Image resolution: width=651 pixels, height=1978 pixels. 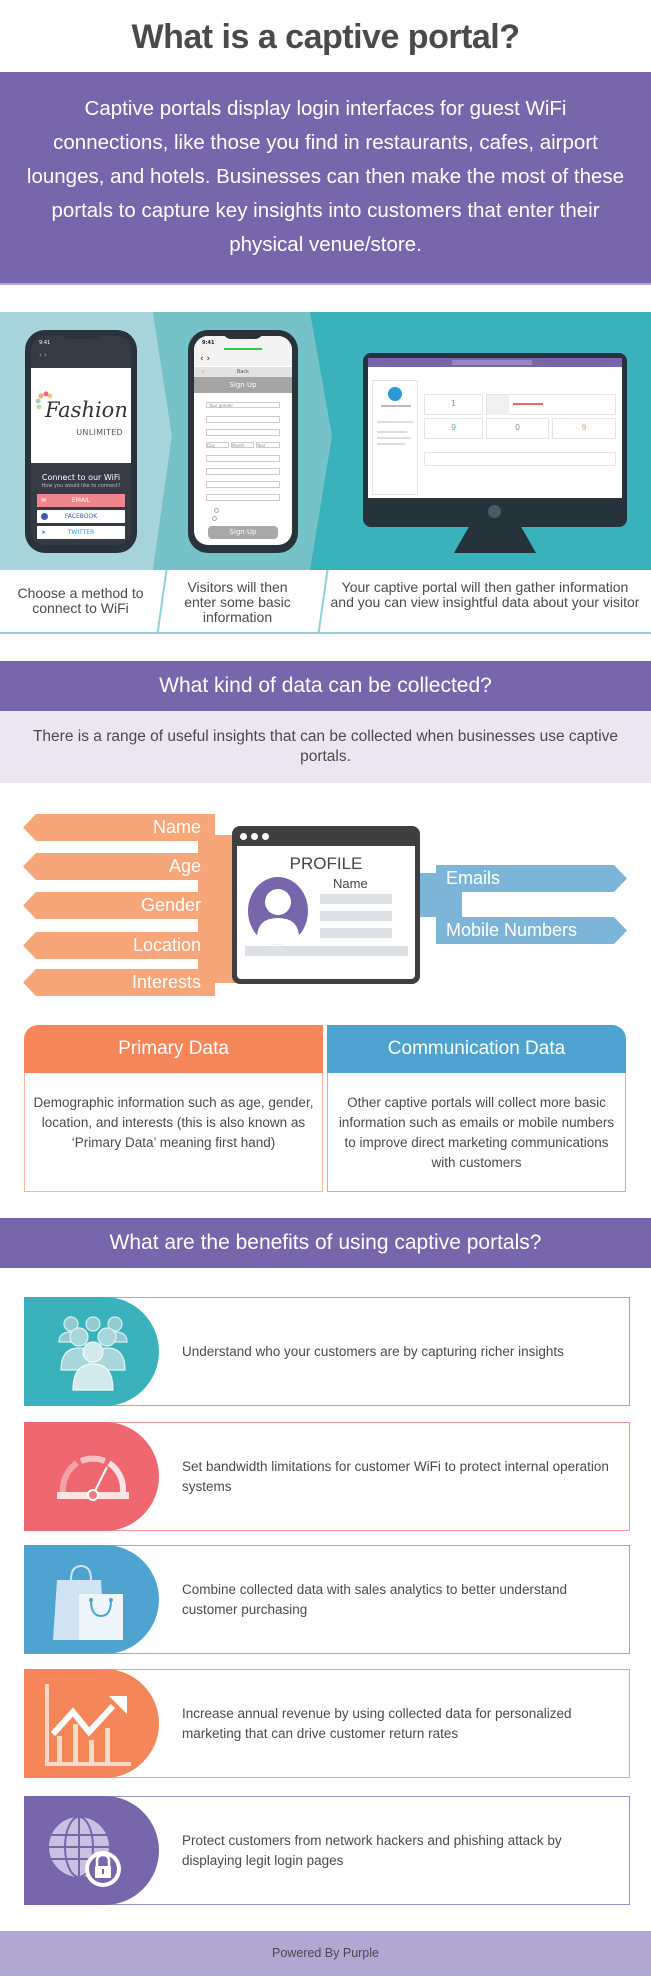 What do you see at coordinates (494, 511) in the screenshot?
I see `monitor-button` at bounding box center [494, 511].